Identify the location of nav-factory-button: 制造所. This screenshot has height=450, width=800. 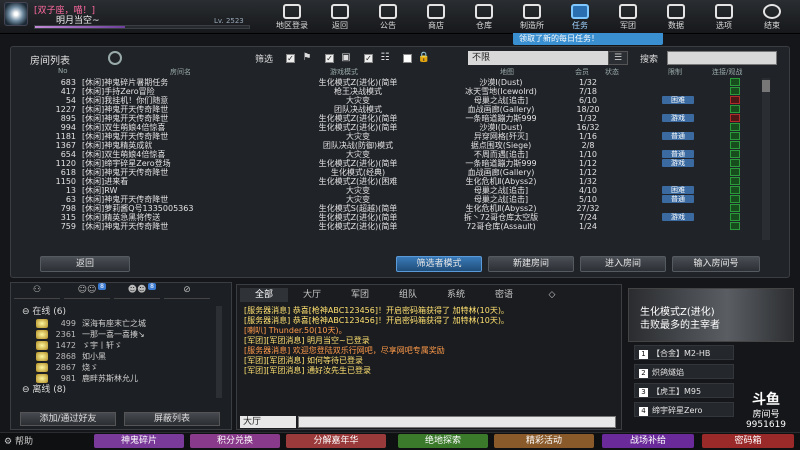
(532, 17).